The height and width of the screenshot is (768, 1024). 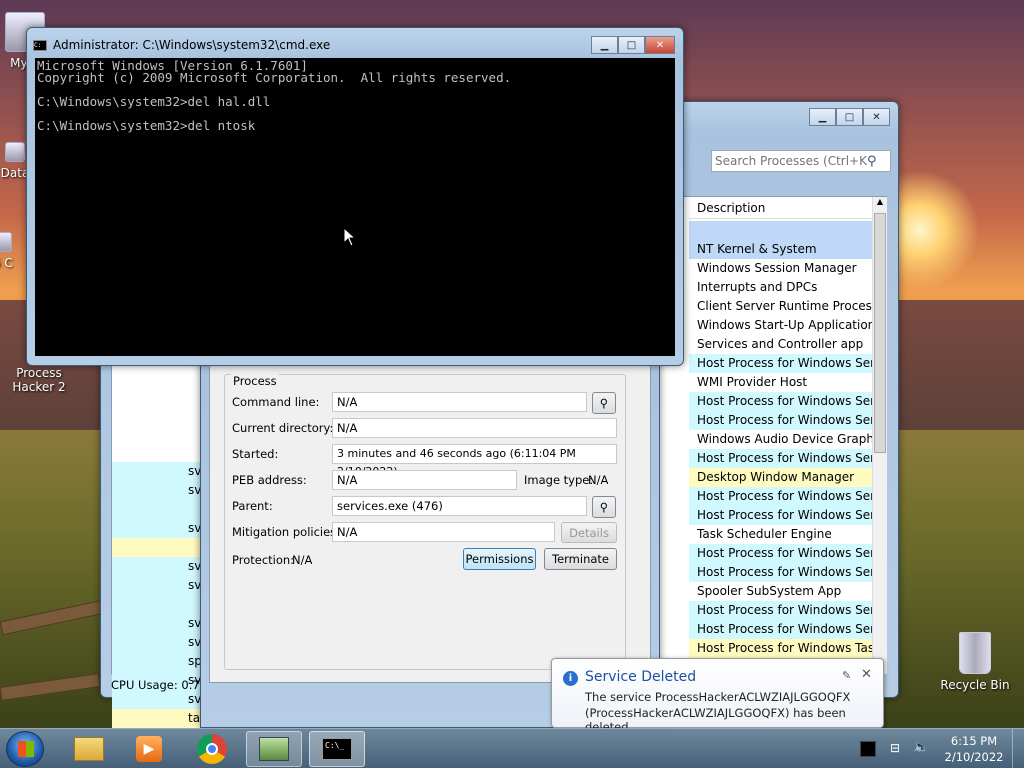 What do you see at coordinates (15, 152) in the screenshot?
I see `shortcut-icon` at bounding box center [15, 152].